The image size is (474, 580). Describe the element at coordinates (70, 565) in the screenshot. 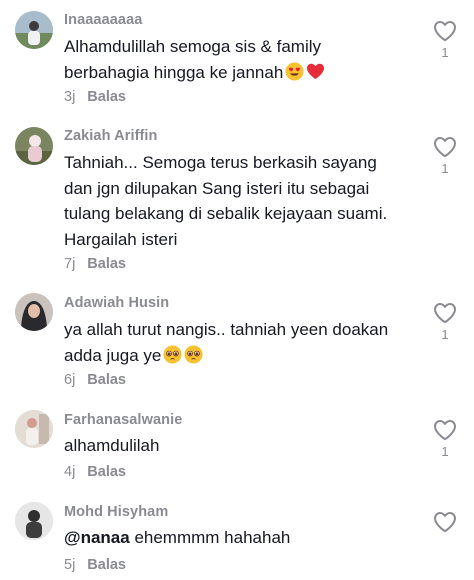

I see `comment-time: 5j` at that location.